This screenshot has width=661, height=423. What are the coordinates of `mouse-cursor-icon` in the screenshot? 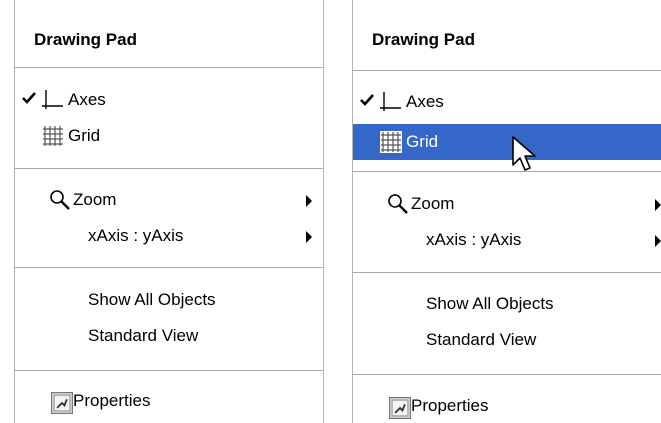 It's located at (524, 153).